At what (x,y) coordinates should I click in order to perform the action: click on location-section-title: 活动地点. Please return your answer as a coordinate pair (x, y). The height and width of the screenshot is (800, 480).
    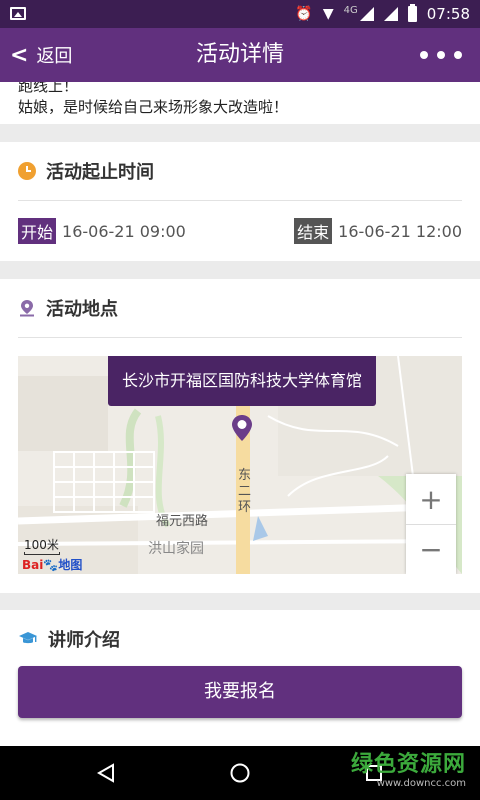
    Looking at the image, I should click on (82, 309).